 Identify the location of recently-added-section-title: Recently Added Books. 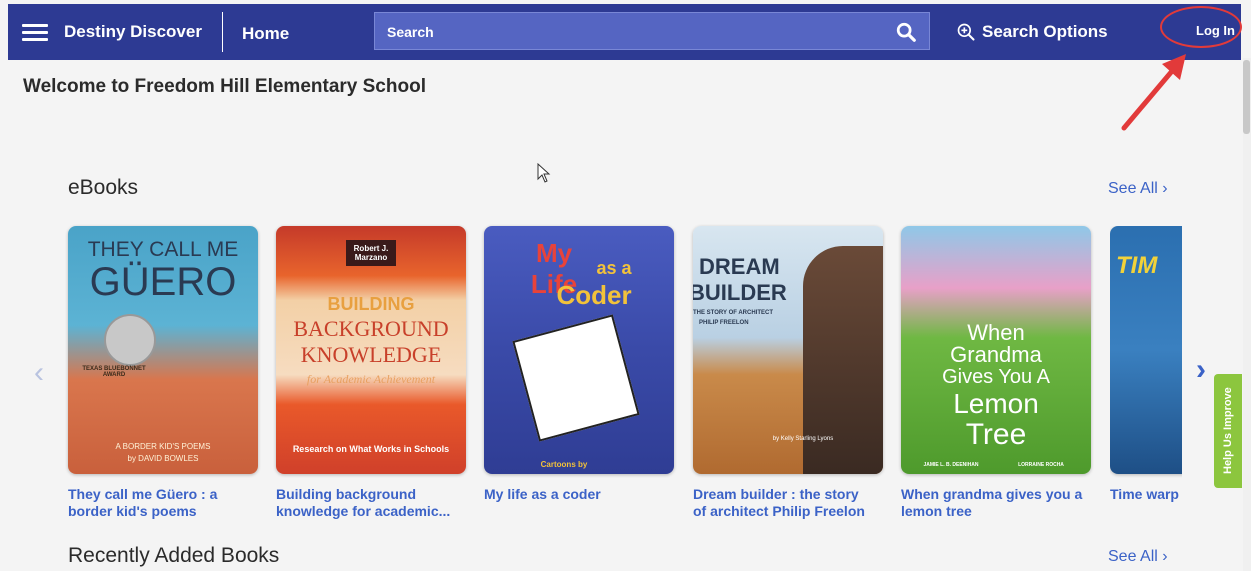
(174, 555).